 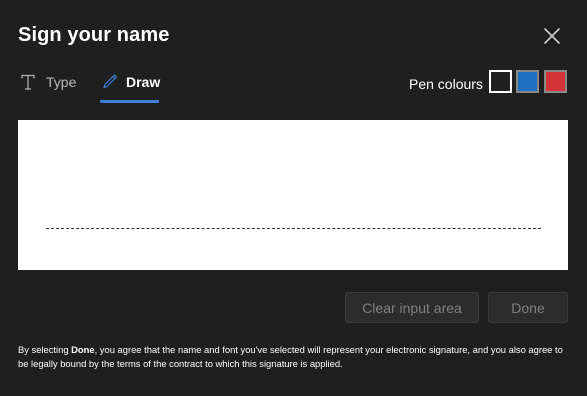 I want to click on done-button: Done, so click(x=528, y=307).